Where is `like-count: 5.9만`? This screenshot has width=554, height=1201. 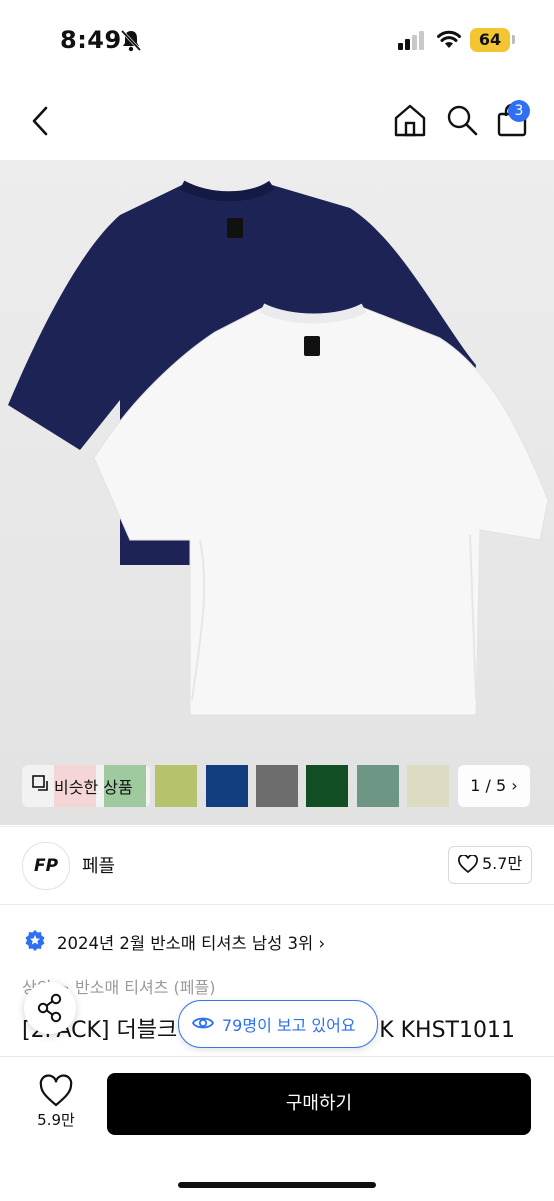 like-count: 5.9만 is located at coordinates (56, 1120).